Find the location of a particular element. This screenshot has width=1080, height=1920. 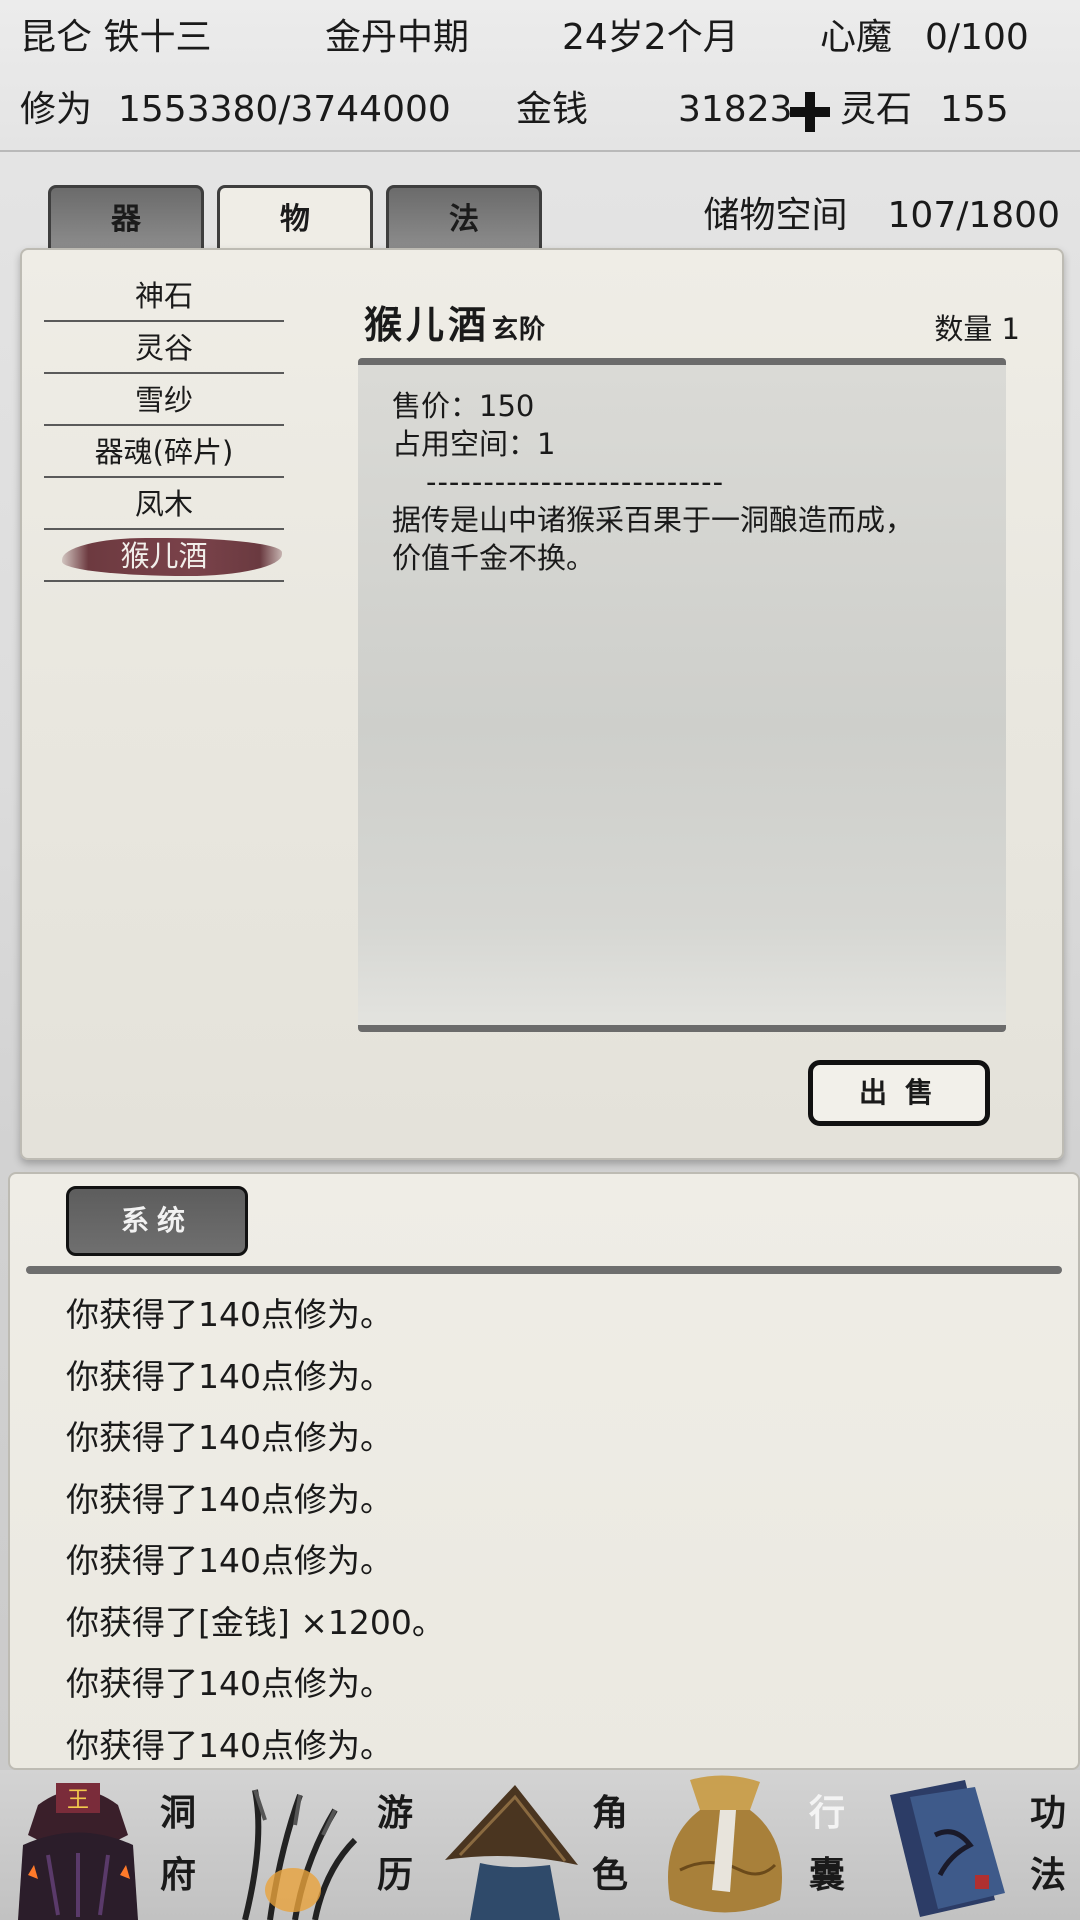

item-label: 凤木 is located at coordinates (163, 504).